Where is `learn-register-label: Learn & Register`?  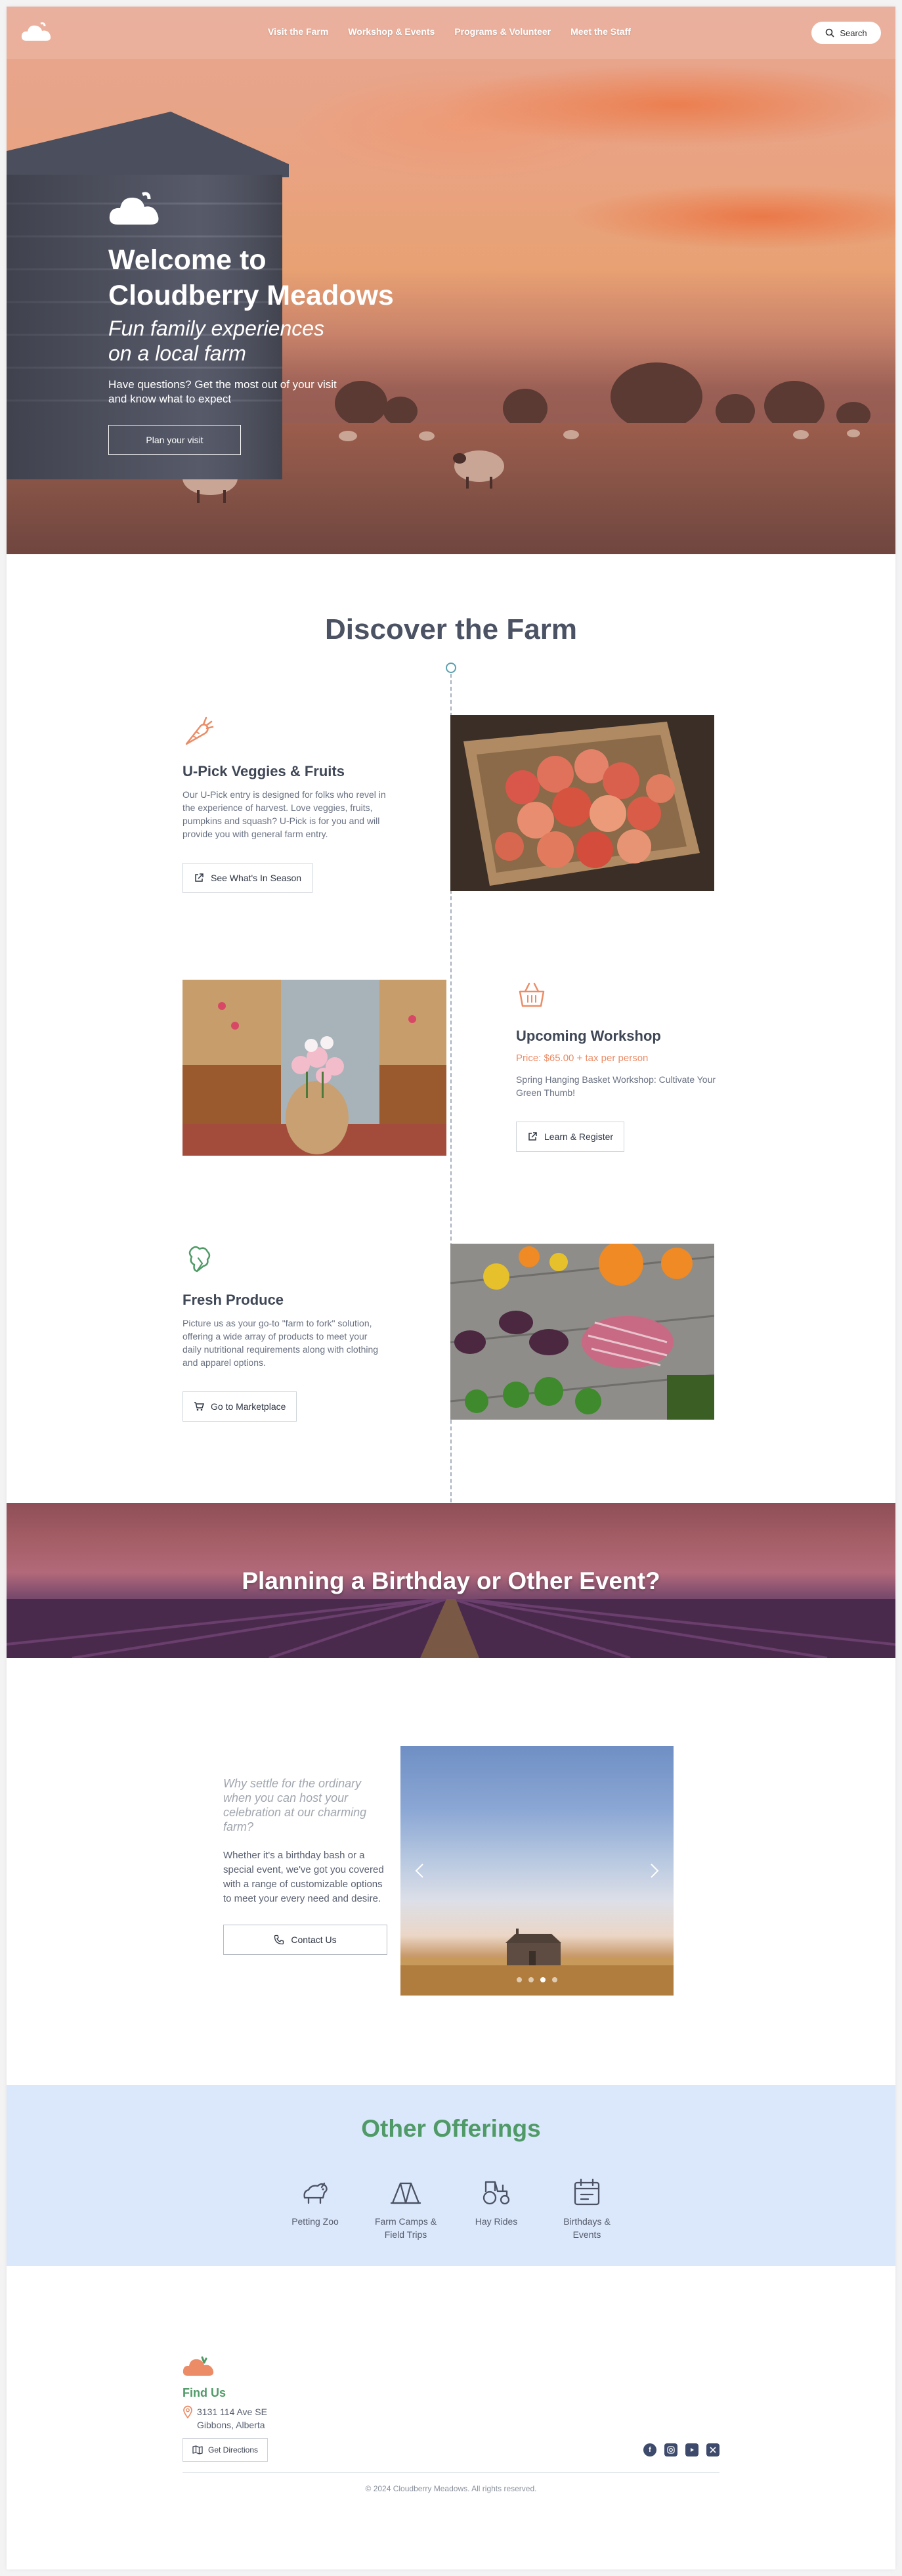
learn-register-label: Learn & Register is located at coordinates (579, 1136).